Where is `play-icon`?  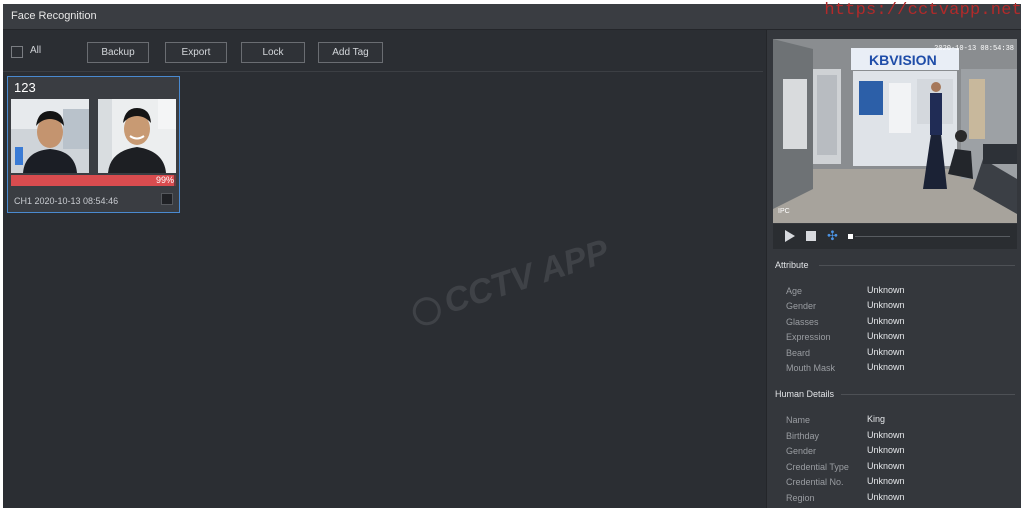 play-icon is located at coordinates (790, 236).